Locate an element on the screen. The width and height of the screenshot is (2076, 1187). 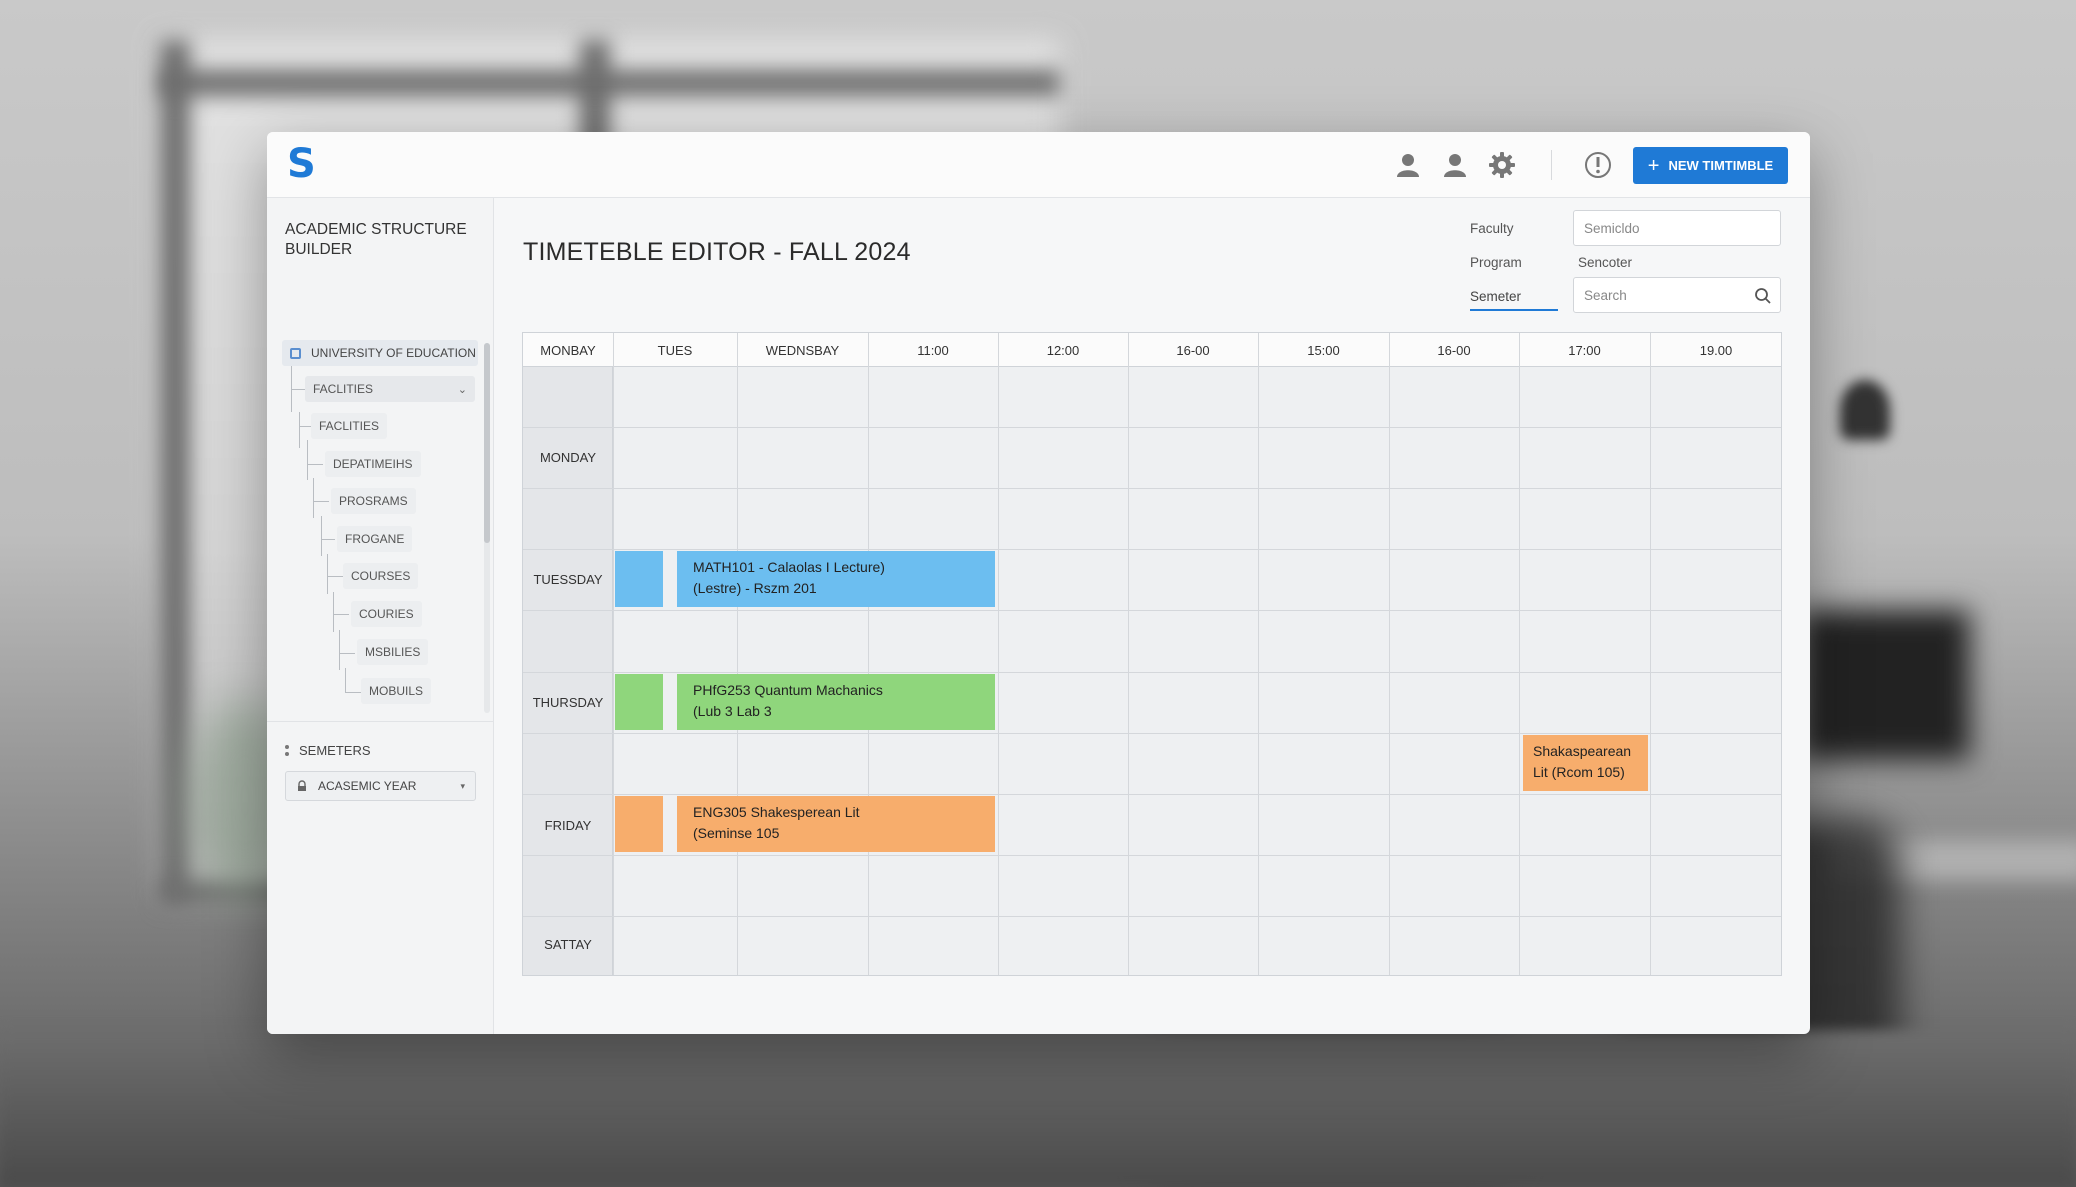
day-label: MONDAY is located at coordinates (568, 457).